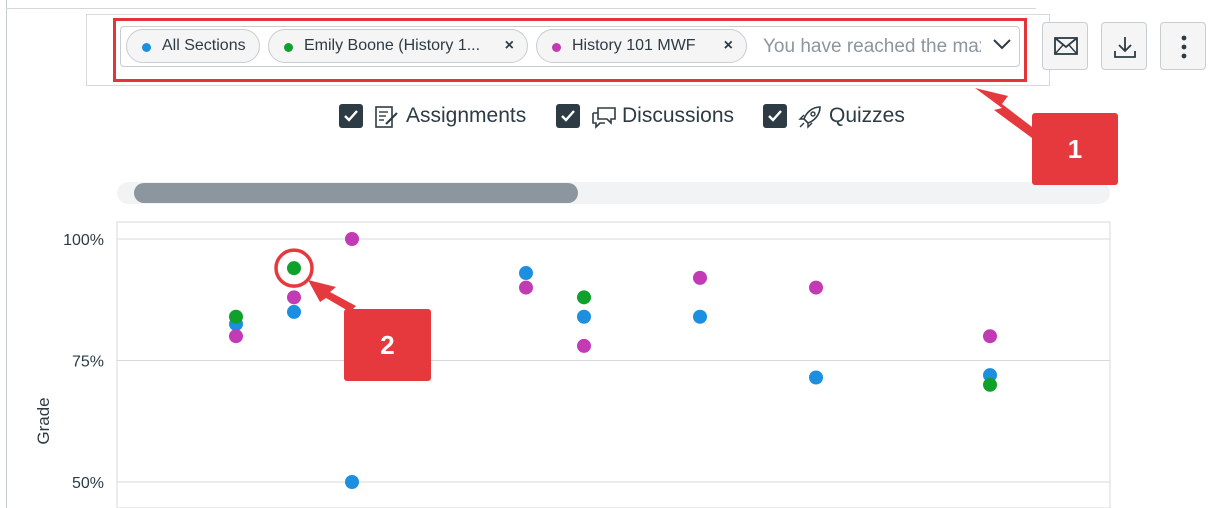  What do you see at coordinates (1075, 149) in the screenshot?
I see `callout-badge-1: 1` at bounding box center [1075, 149].